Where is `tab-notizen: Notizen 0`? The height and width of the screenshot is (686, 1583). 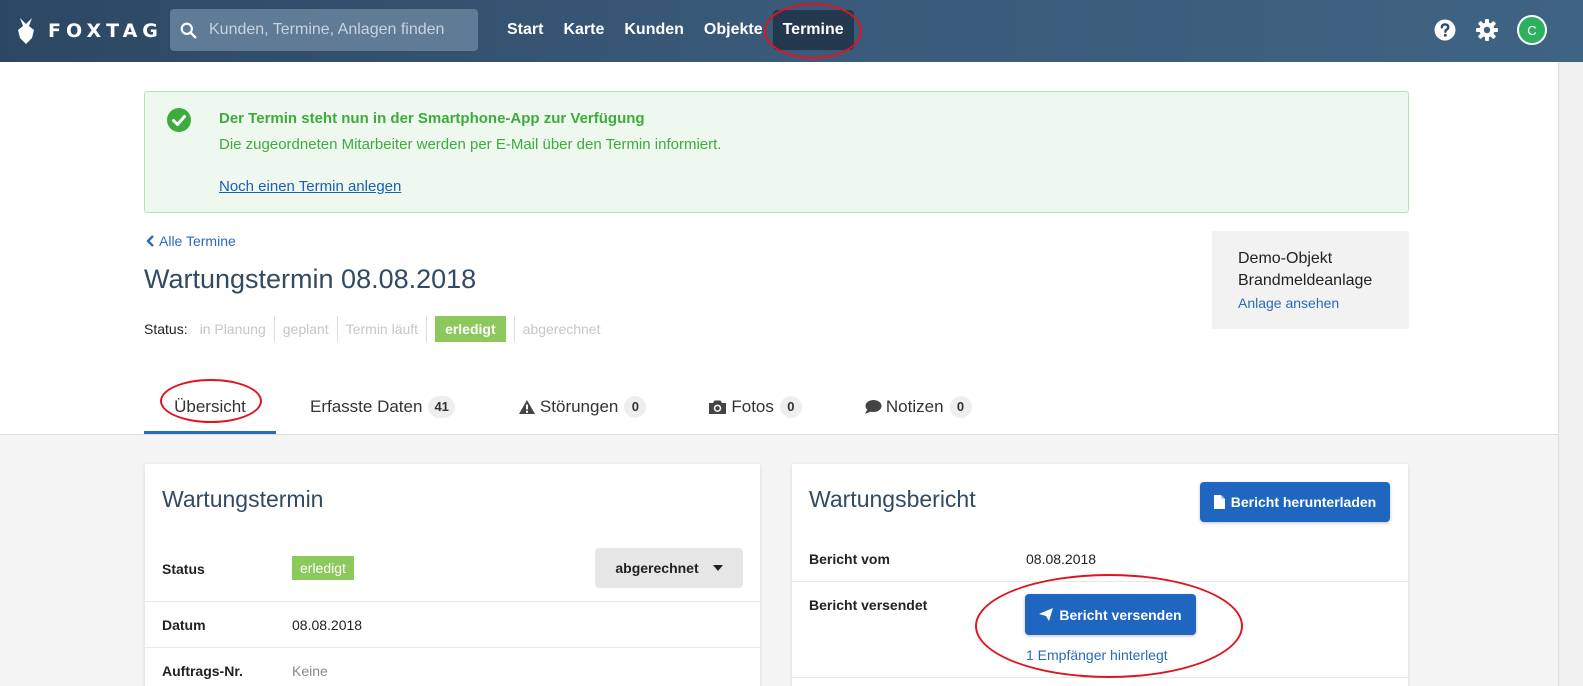
tab-notizen: Notizen 0 is located at coordinates (918, 407).